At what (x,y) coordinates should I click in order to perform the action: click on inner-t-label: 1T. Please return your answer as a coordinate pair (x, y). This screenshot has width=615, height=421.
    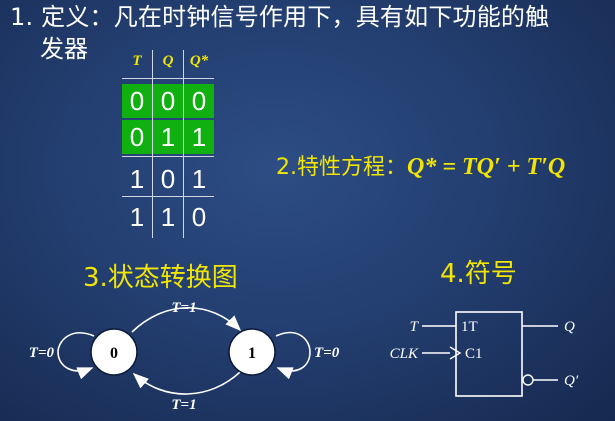
    Looking at the image, I should click on (469, 327).